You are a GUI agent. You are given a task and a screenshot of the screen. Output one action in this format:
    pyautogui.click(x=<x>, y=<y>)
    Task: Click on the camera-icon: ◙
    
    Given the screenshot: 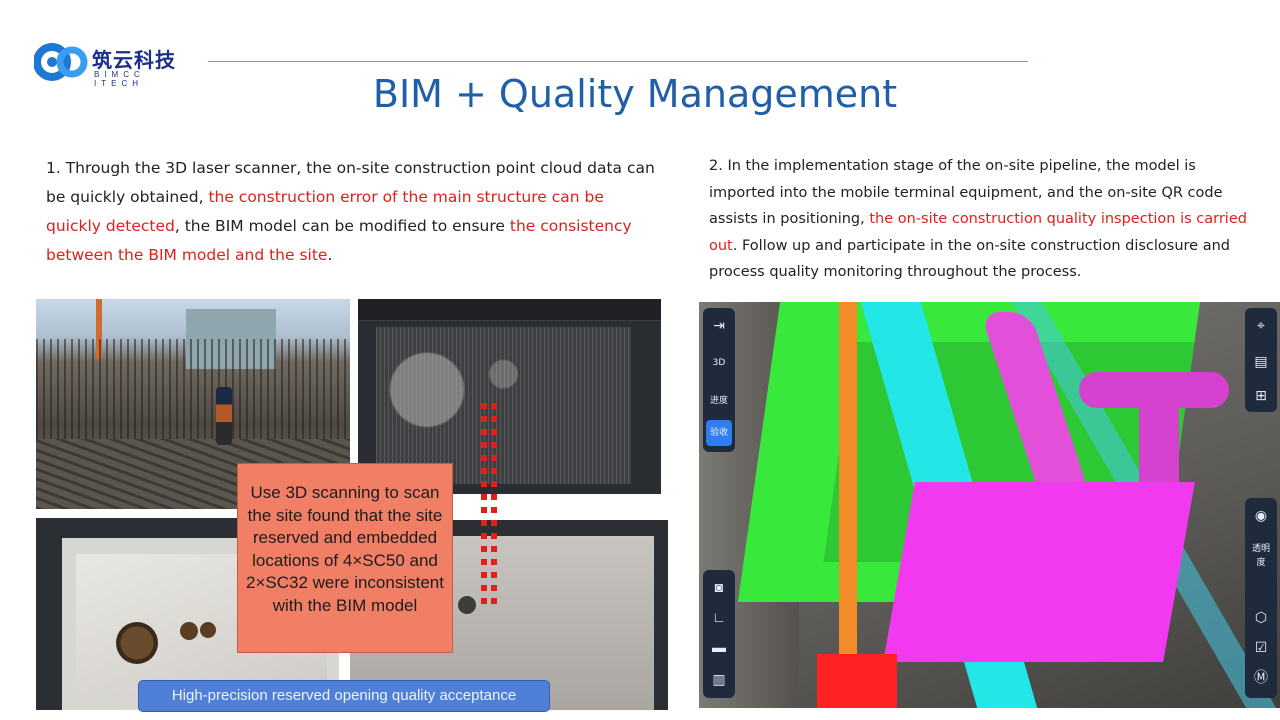 What is the action you would take?
    pyautogui.click(x=719, y=587)
    